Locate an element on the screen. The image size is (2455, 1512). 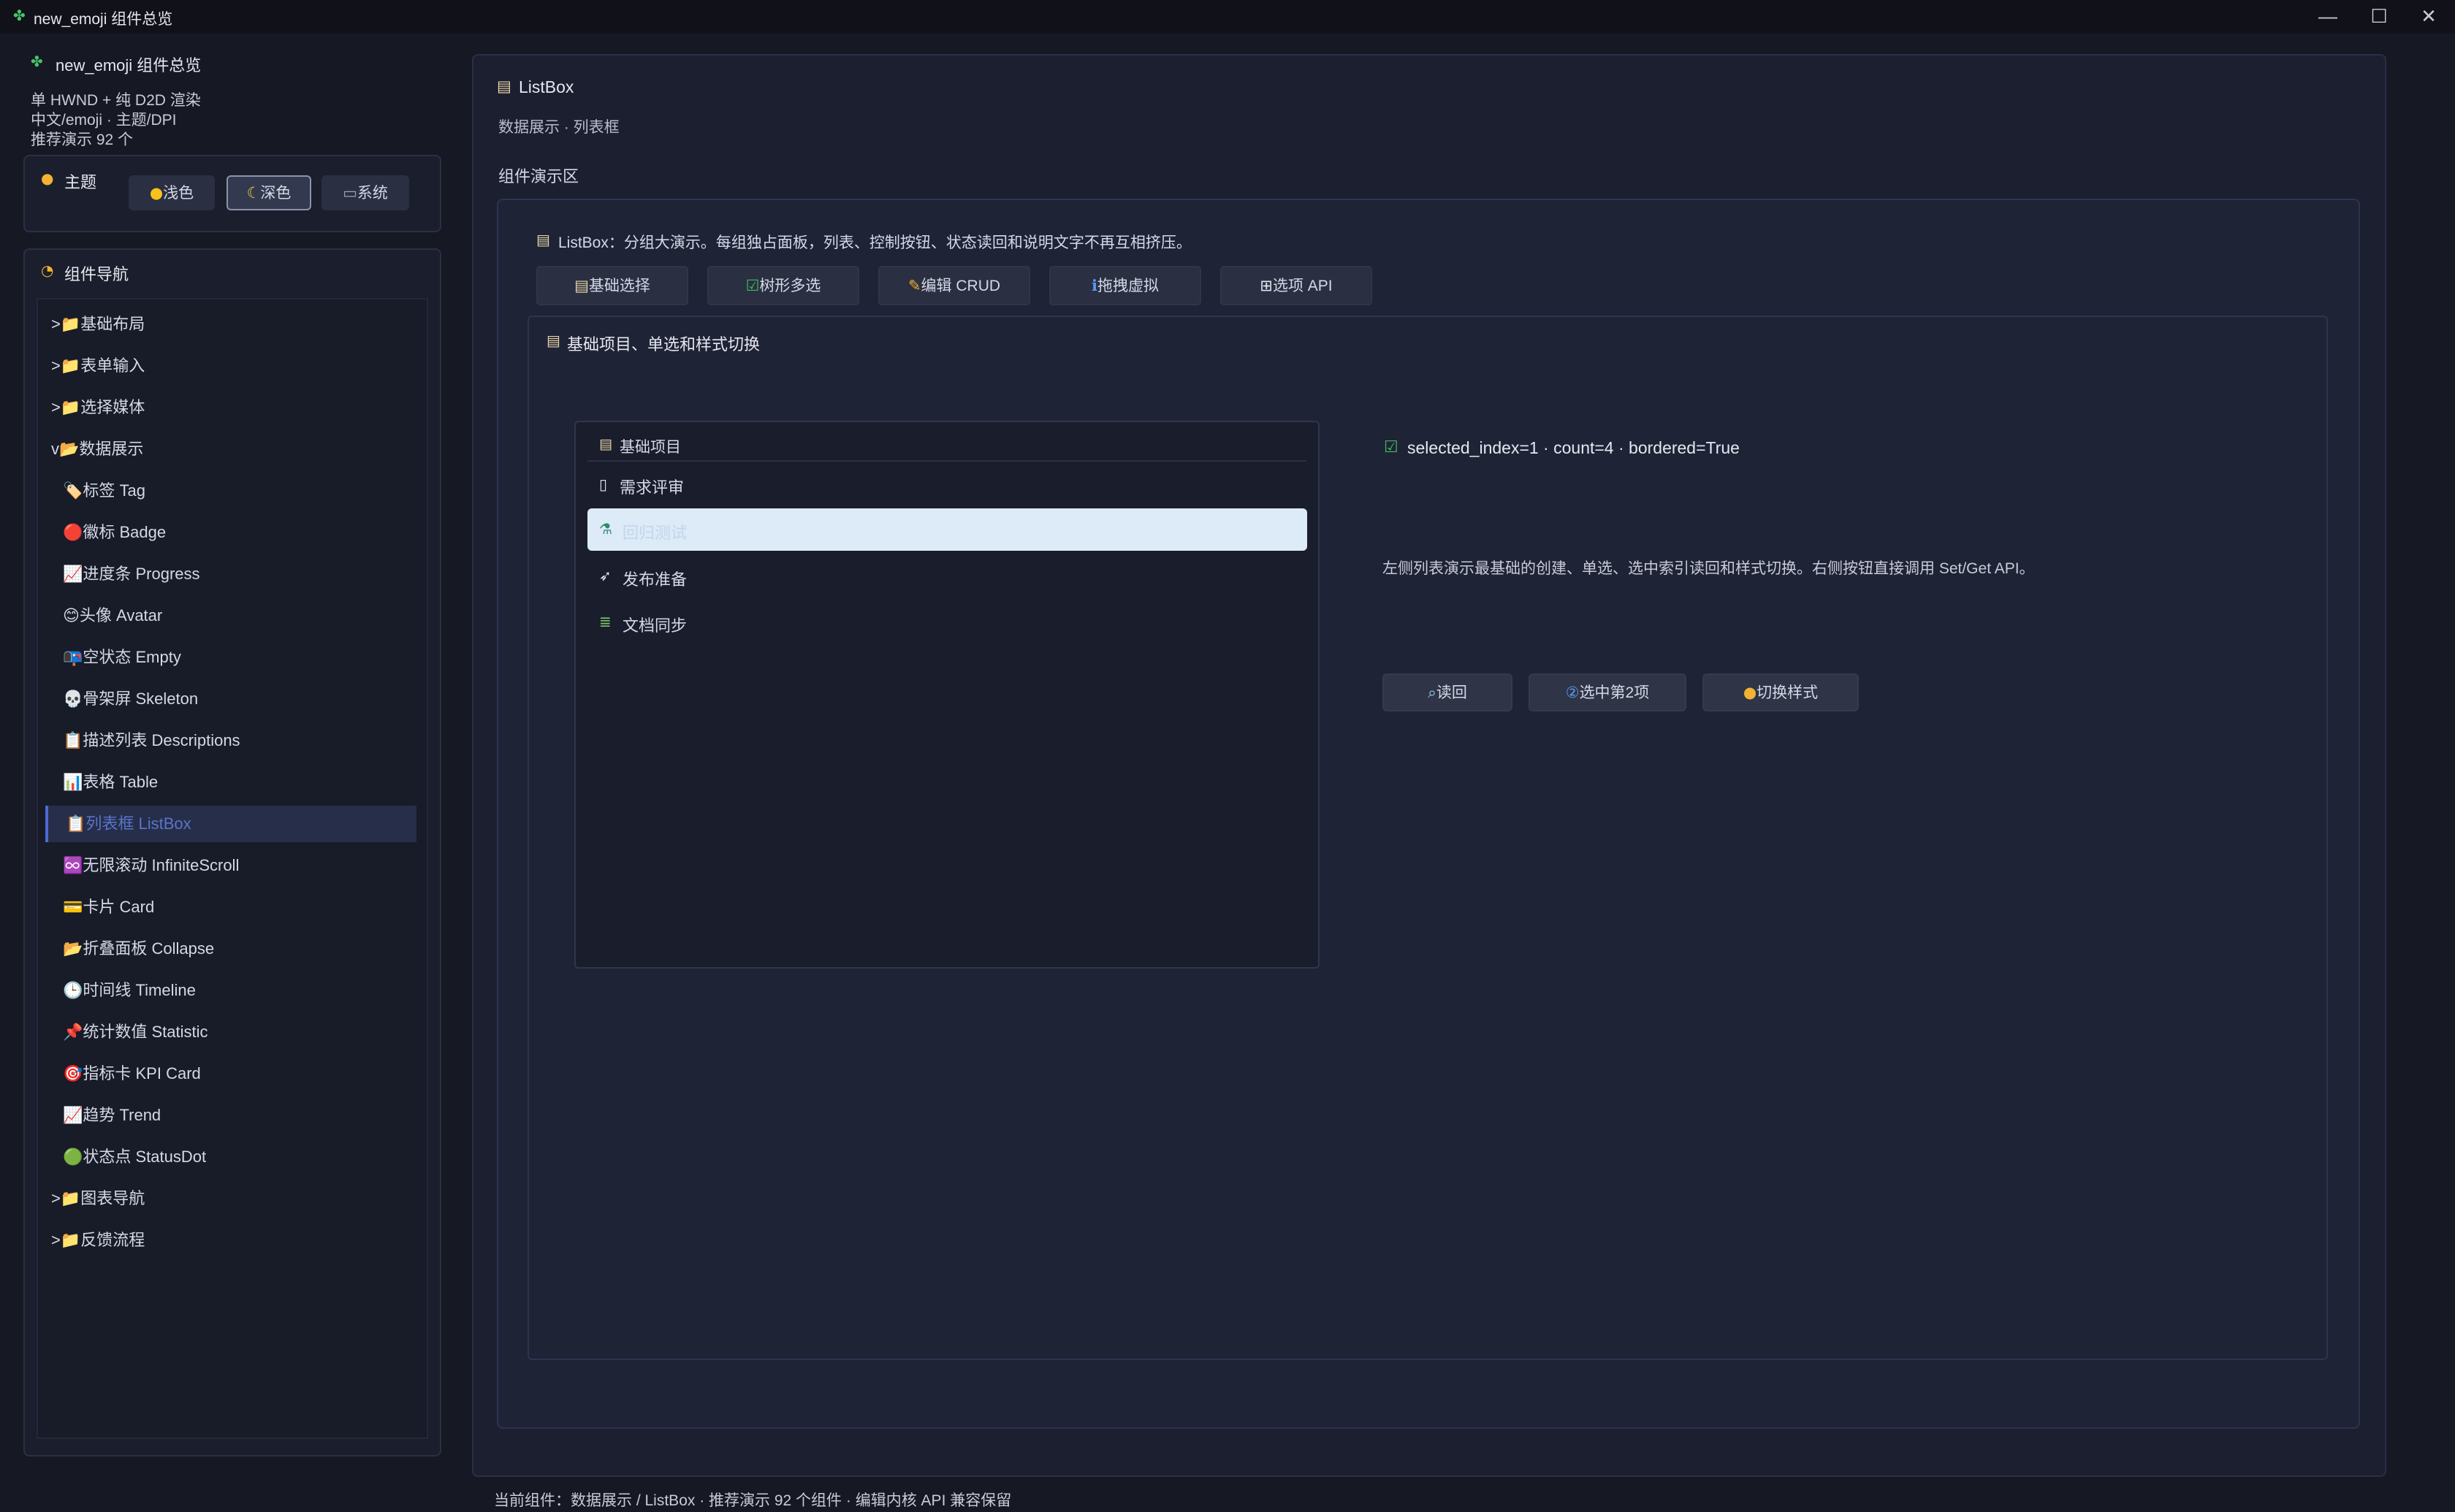
listbox-item: 发布准备 is located at coordinates (655, 578).